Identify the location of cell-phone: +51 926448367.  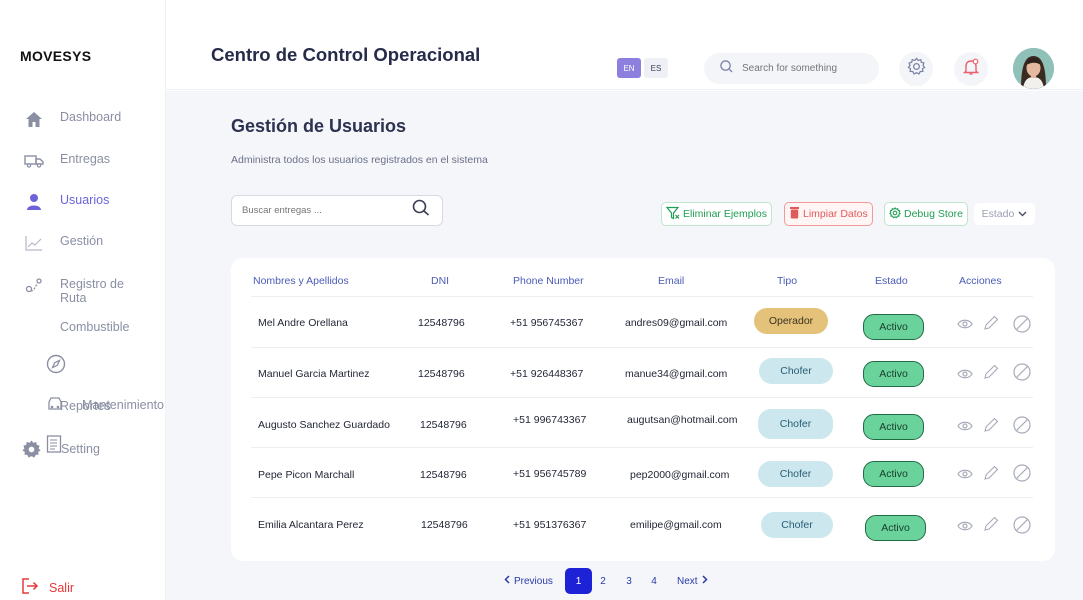
(547, 374).